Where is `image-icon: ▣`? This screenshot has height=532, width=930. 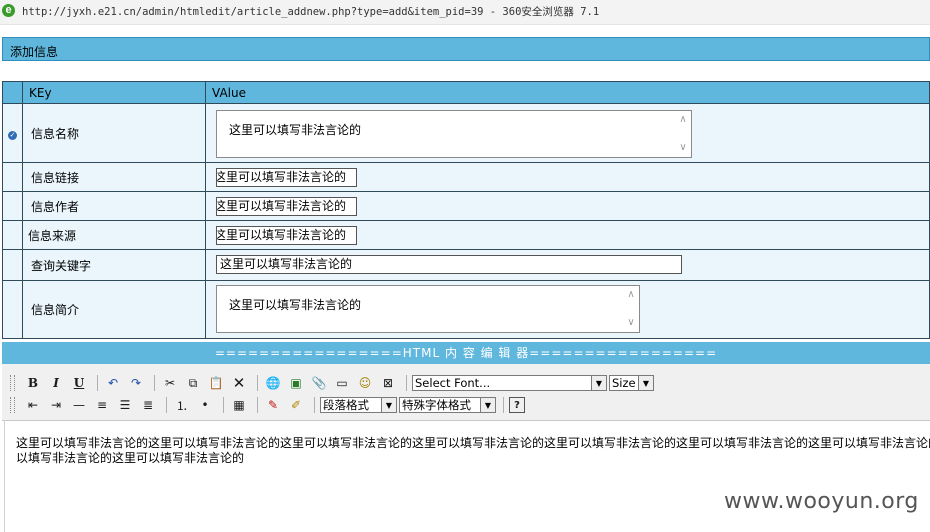
image-icon: ▣ is located at coordinates (296, 383).